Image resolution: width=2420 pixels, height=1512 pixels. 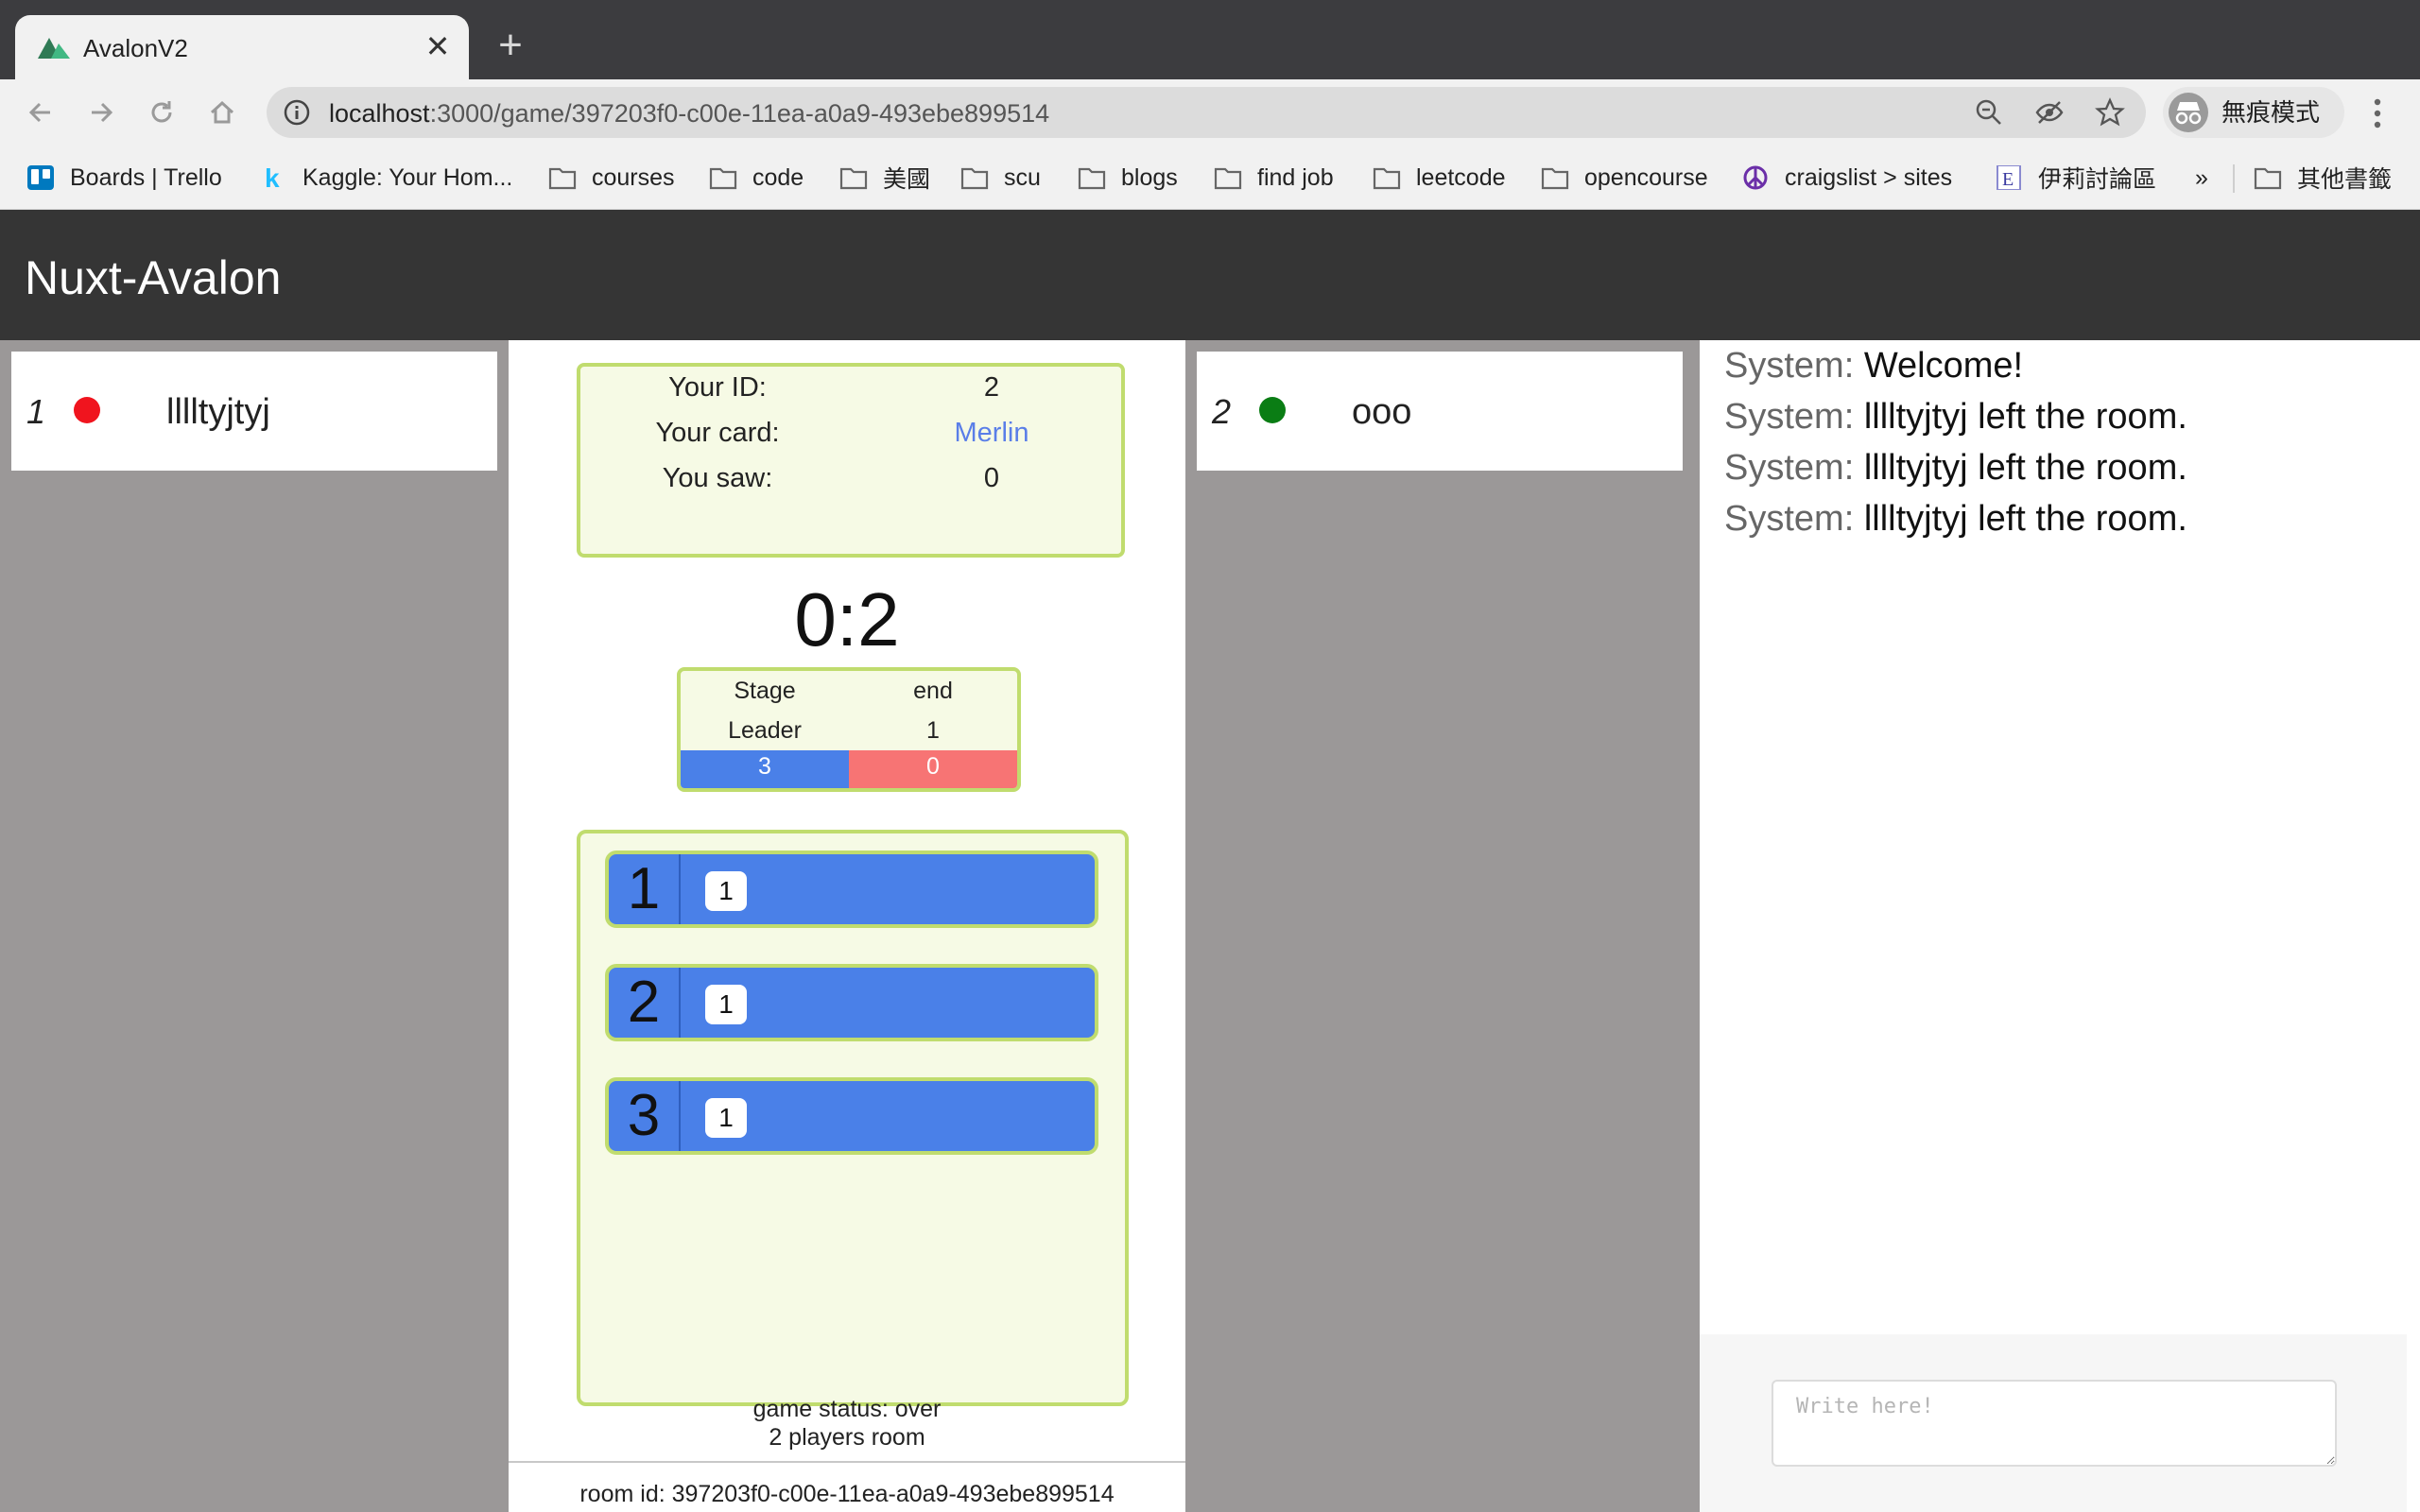 I want to click on player-name: lllltyjtyj, so click(x=218, y=412).